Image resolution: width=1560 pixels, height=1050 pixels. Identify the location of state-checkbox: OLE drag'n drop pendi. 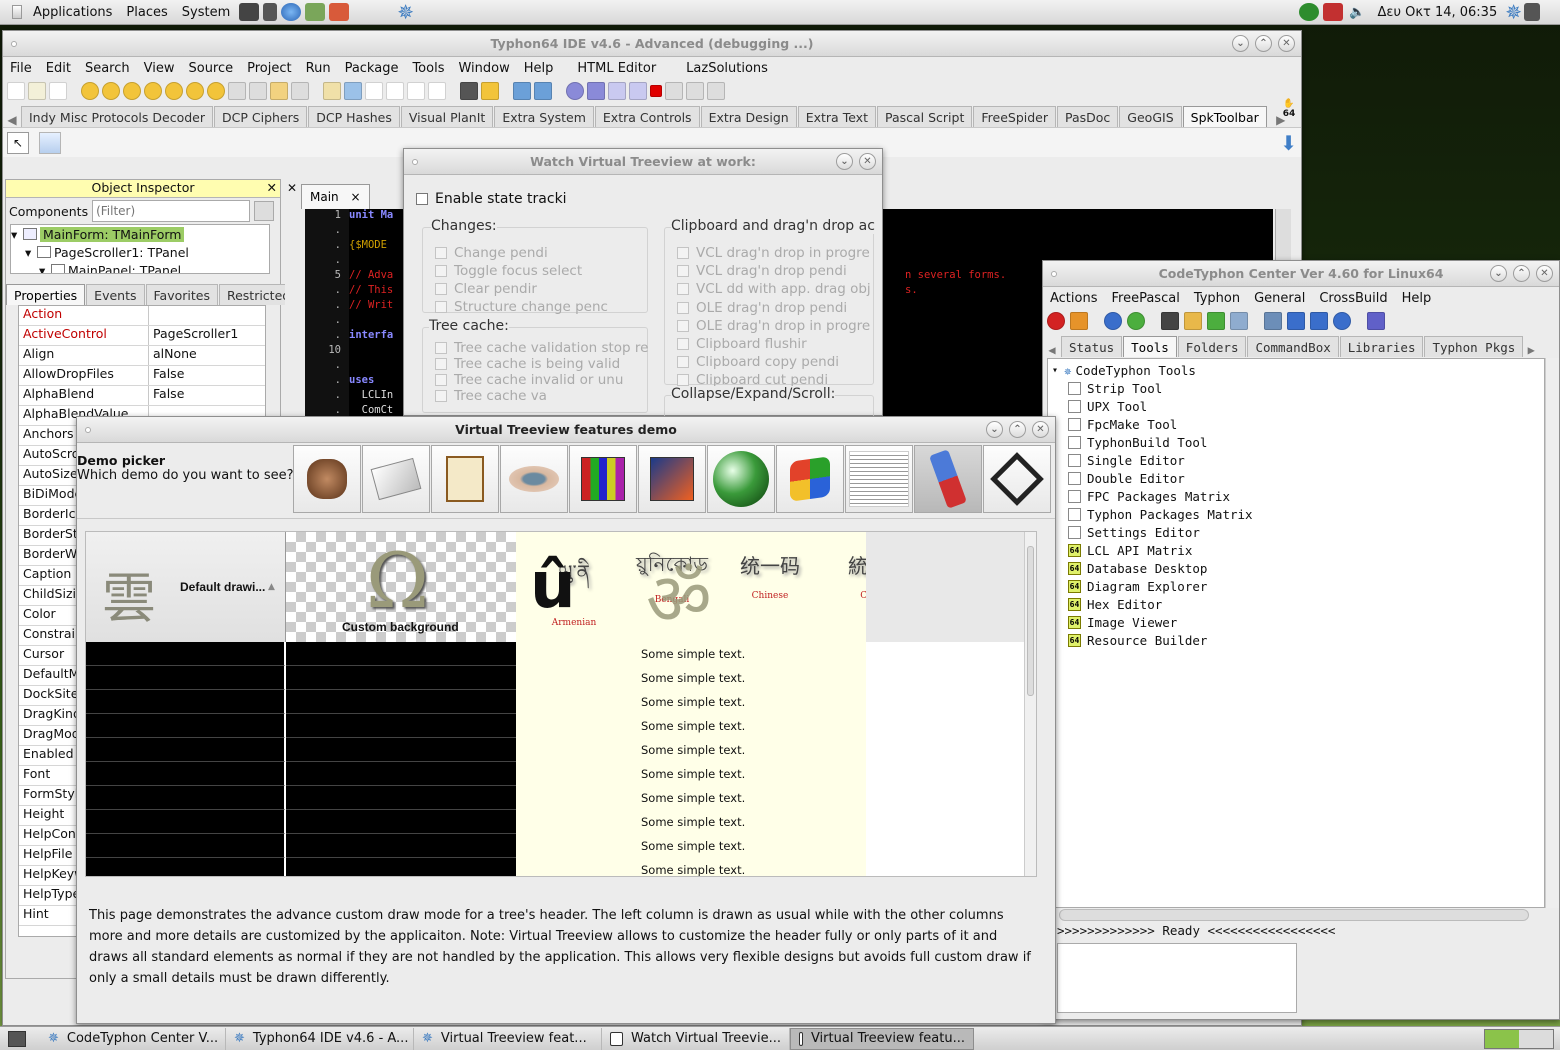
(774, 308).